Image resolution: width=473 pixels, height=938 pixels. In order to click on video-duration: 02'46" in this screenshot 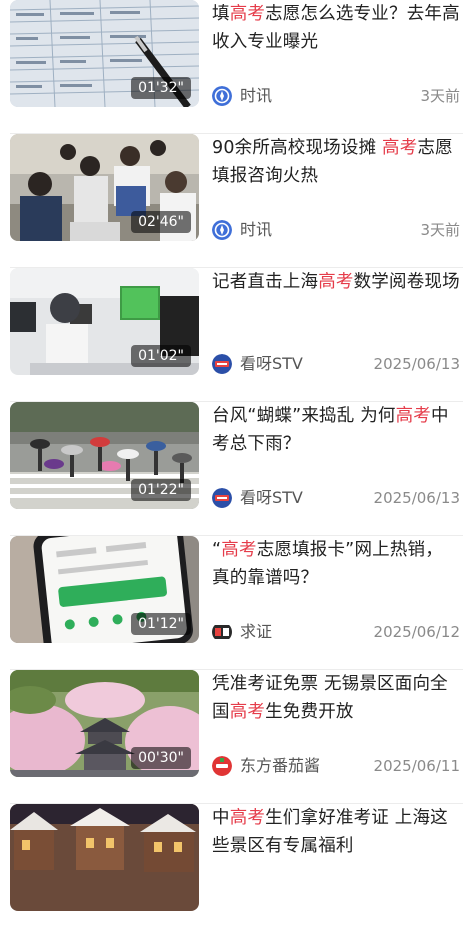, I will do `click(161, 222)`.